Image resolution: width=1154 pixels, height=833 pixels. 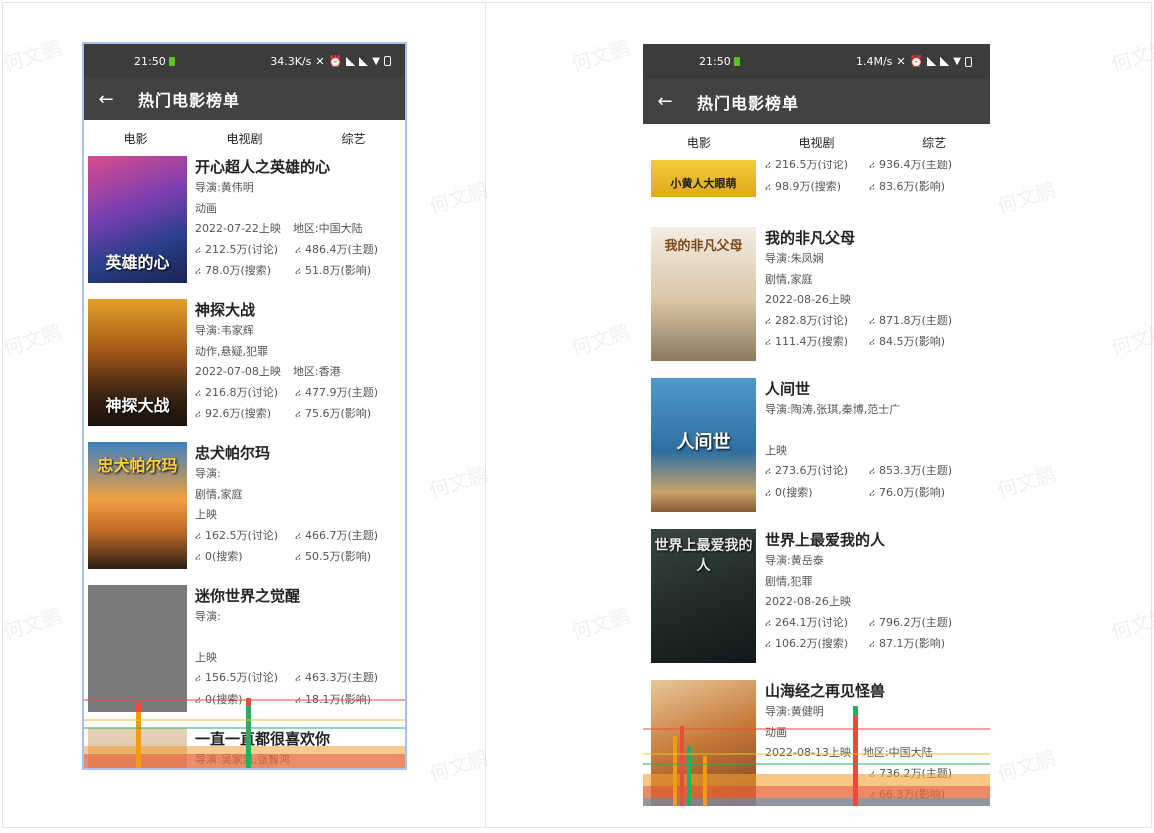 I want to click on status-bar: 21:50 34.3K/s ✕ ⏰ ▼, so click(x=244, y=61).